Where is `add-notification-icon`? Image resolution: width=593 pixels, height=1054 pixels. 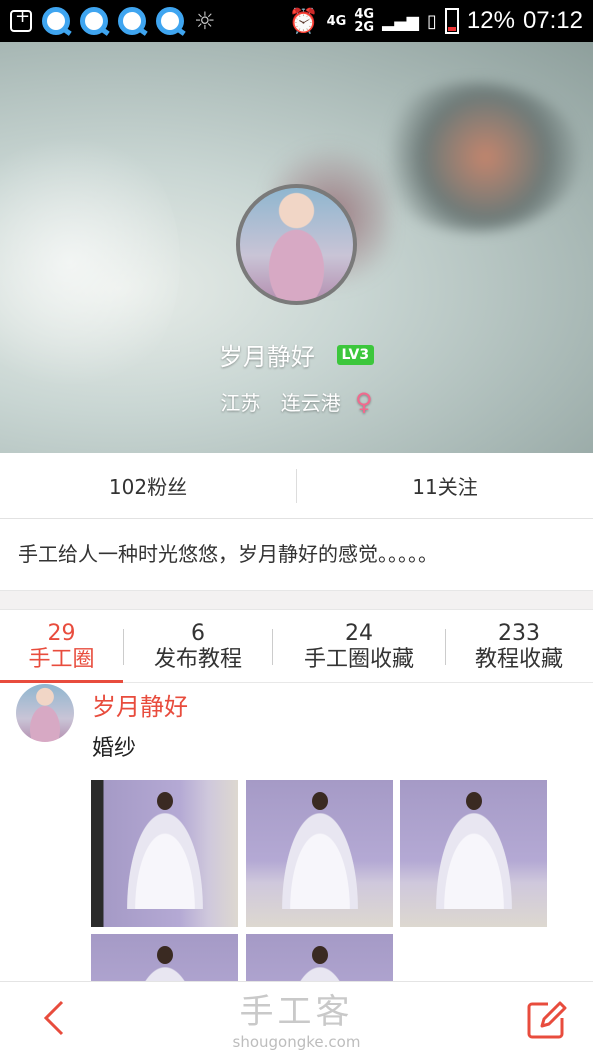 add-notification-icon is located at coordinates (21, 19).